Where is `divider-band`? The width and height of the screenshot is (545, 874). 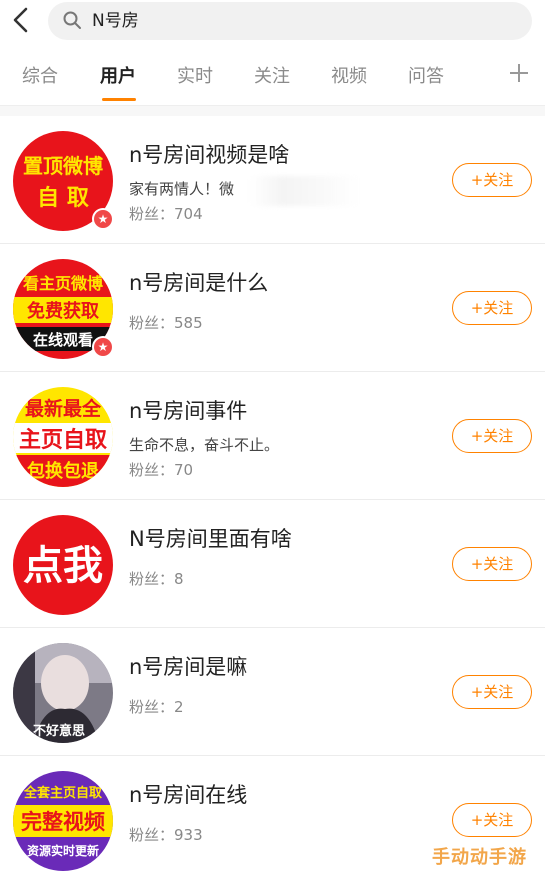 divider-band is located at coordinates (272, 111).